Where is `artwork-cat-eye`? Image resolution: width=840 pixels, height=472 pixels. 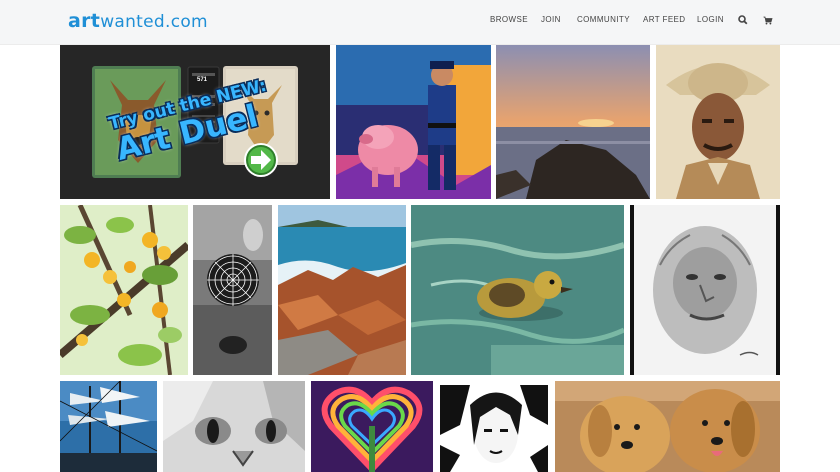 artwork-cat-eye is located at coordinates (234, 426).